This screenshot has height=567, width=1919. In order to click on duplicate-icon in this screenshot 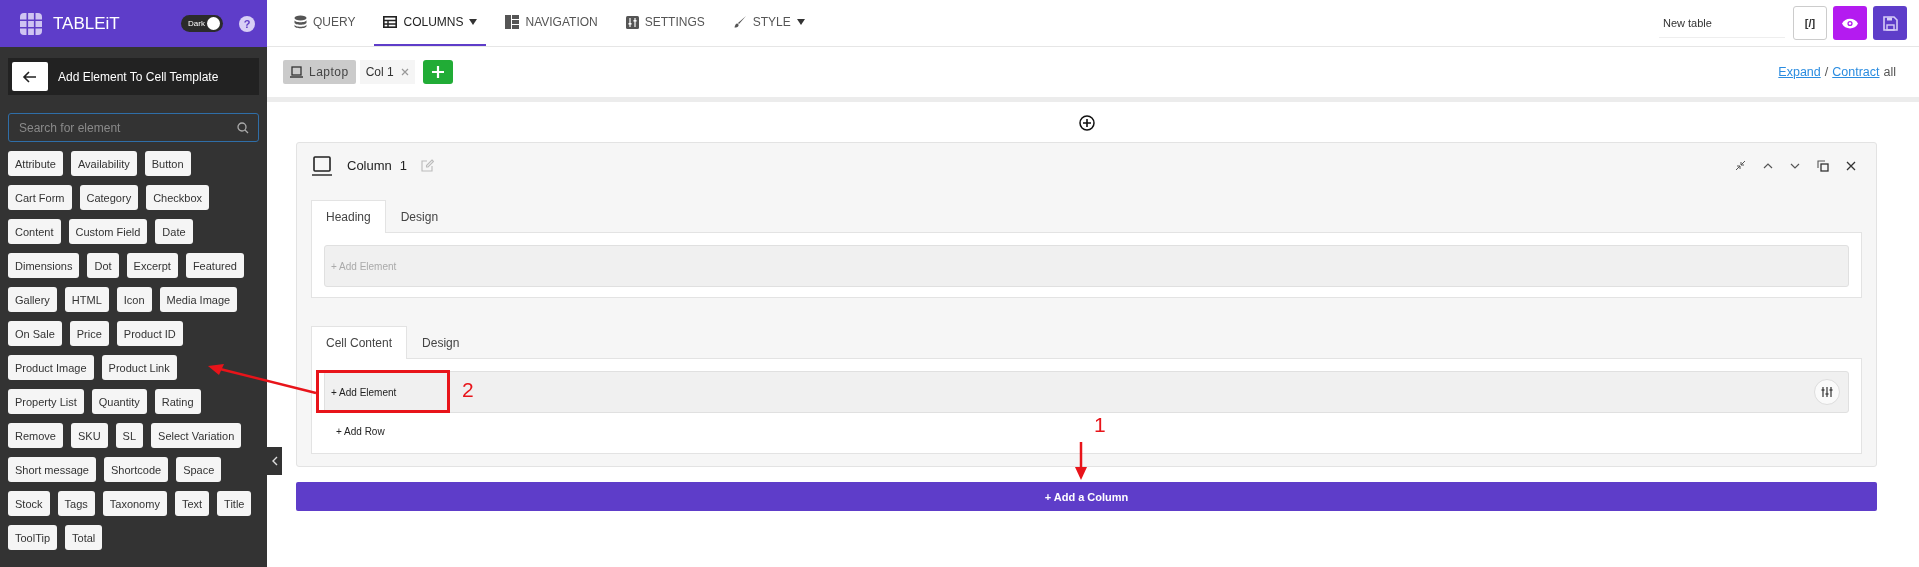, I will do `click(1823, 165)`.